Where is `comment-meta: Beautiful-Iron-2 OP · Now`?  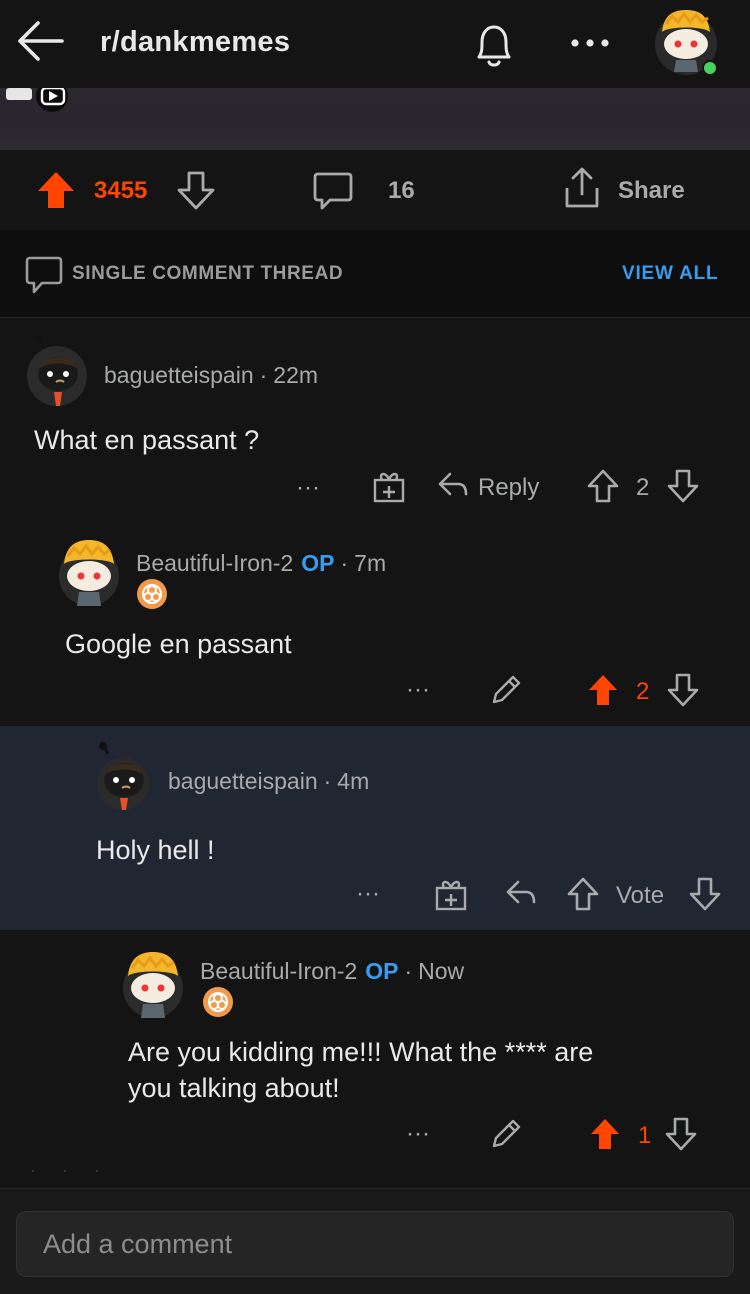
comment-meta: Beautiful-Iron-2 OP · Now is located at coordinates (332, 971).